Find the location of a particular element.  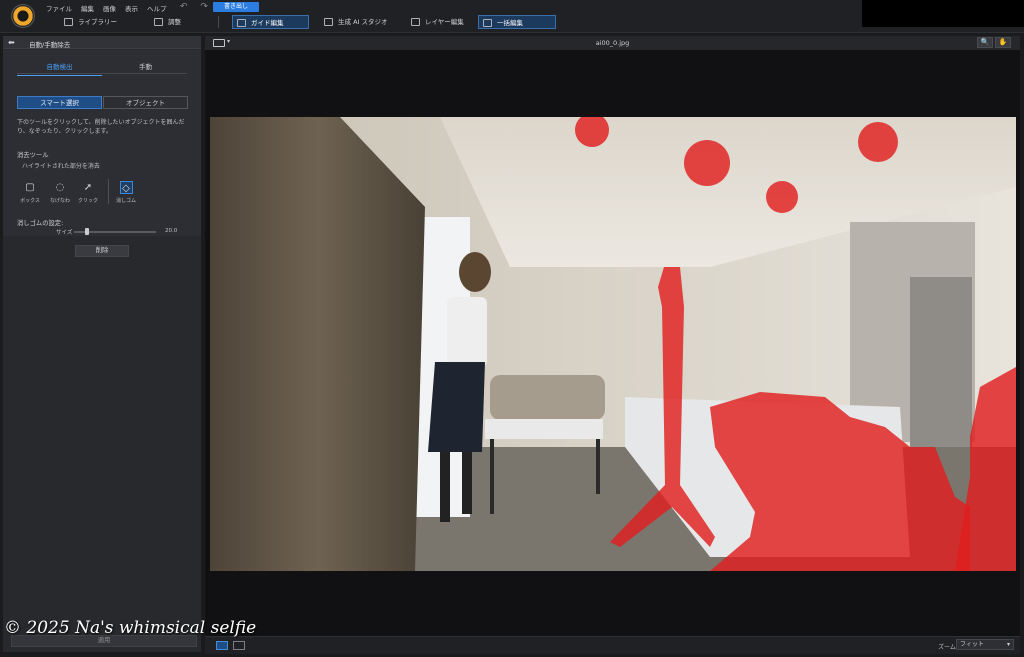

window-controls-area is located at coordinates (943, 13).